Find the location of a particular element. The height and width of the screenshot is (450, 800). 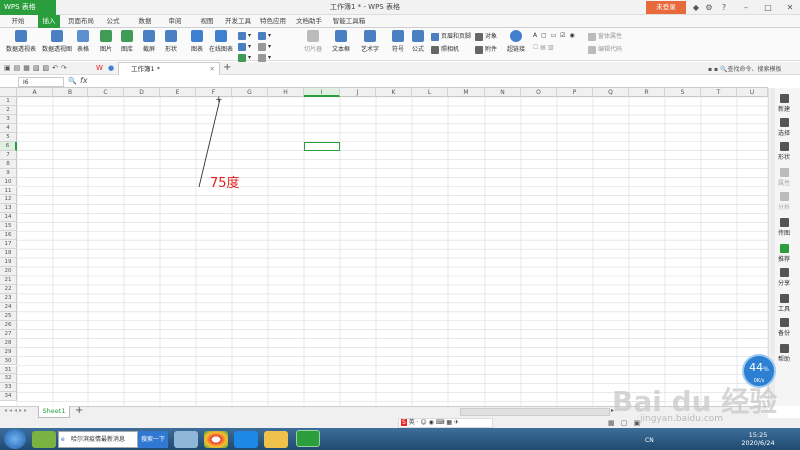

add-sheet-icon: + is located at coordinates (79, 410).